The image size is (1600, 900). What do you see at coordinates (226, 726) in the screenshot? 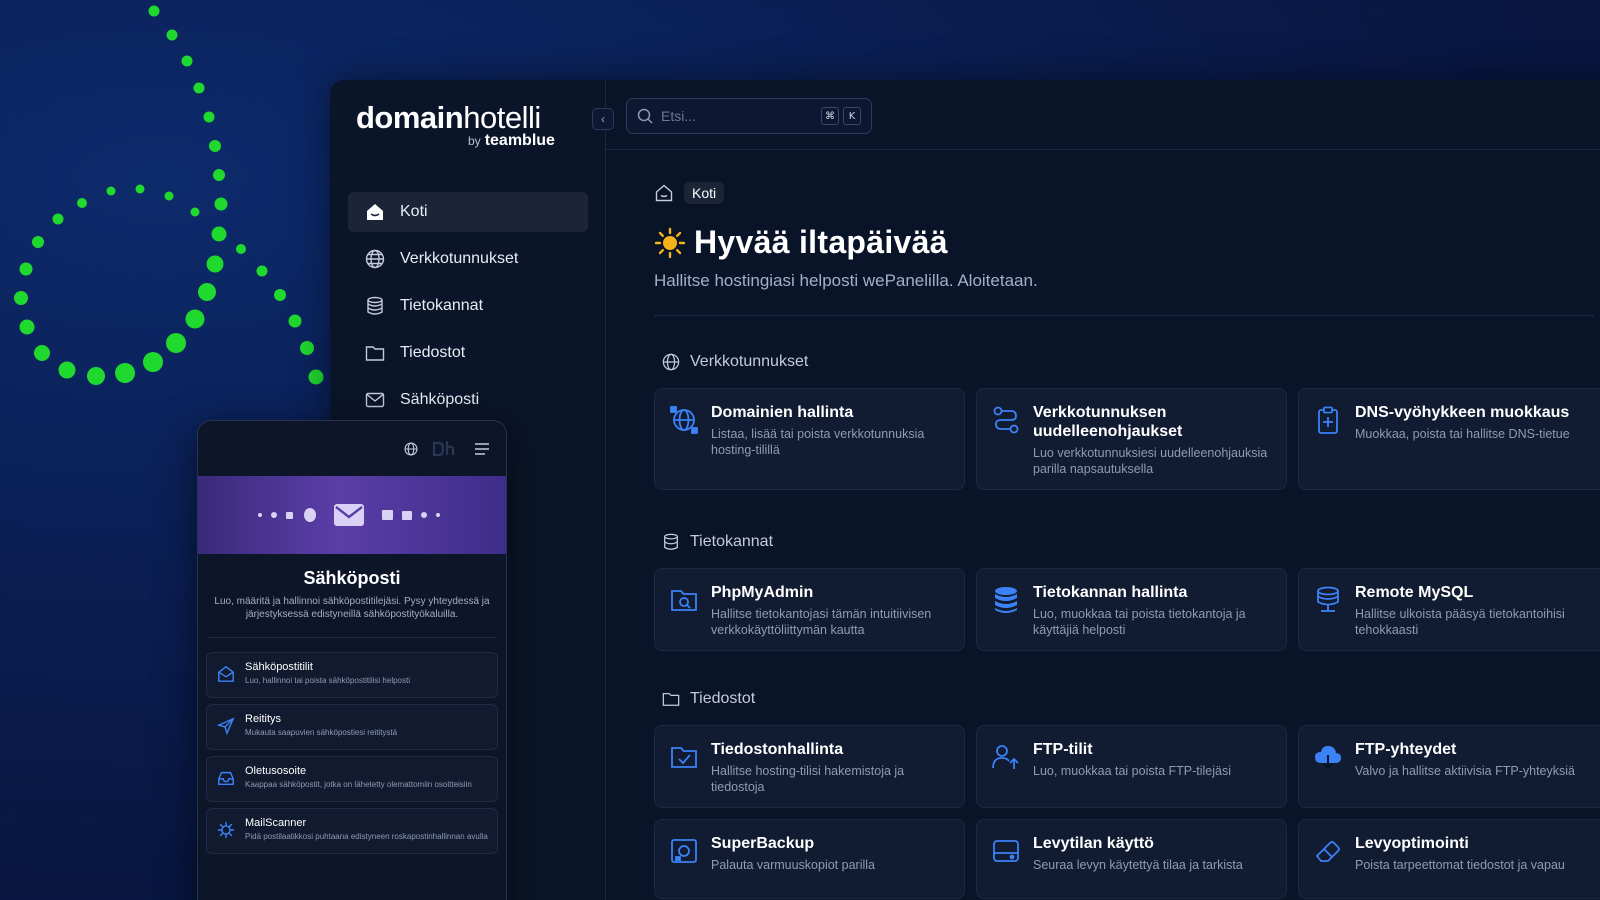
I see `send-icon` at bounding box center [226, 726].